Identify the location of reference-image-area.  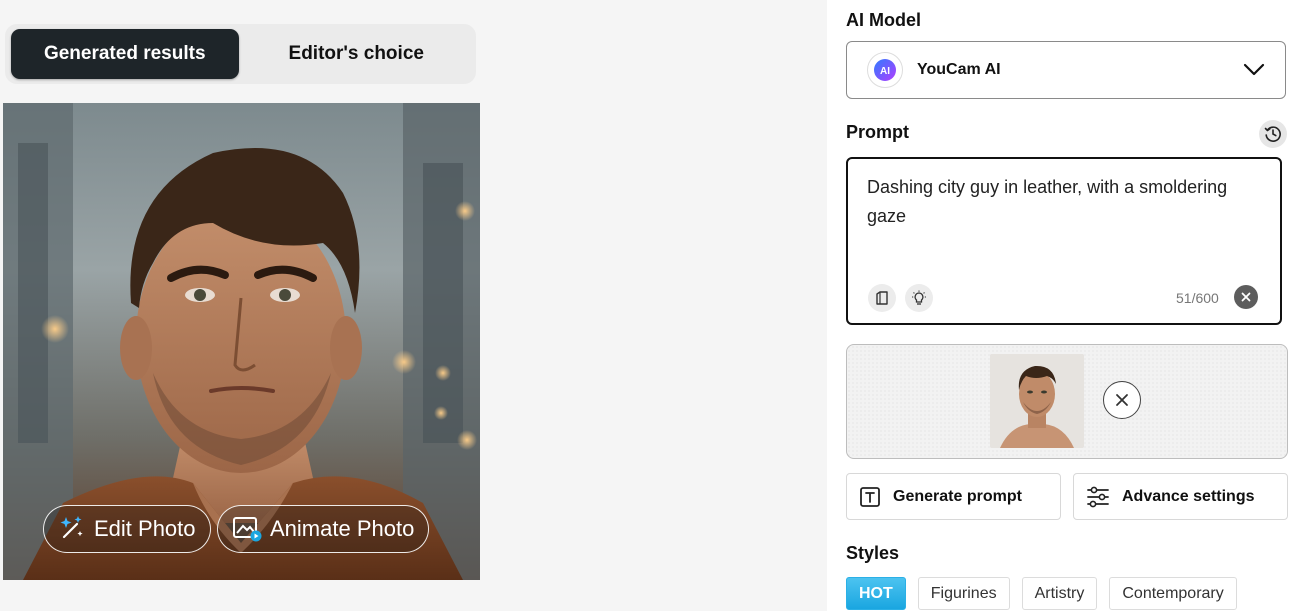
(1067, 401).